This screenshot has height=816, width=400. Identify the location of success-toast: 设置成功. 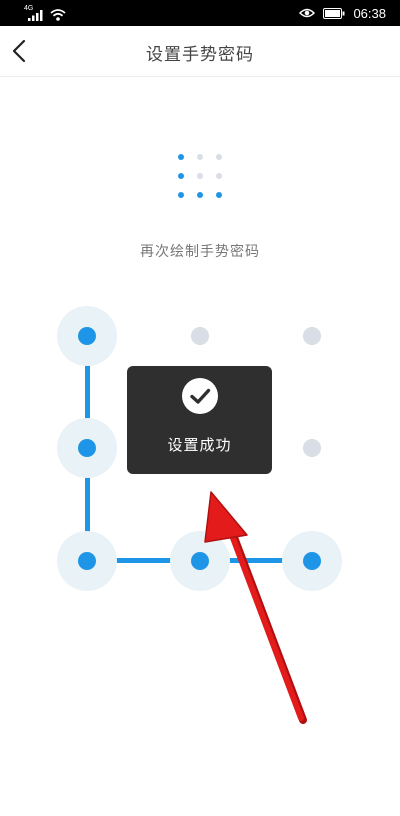
(199, 420).